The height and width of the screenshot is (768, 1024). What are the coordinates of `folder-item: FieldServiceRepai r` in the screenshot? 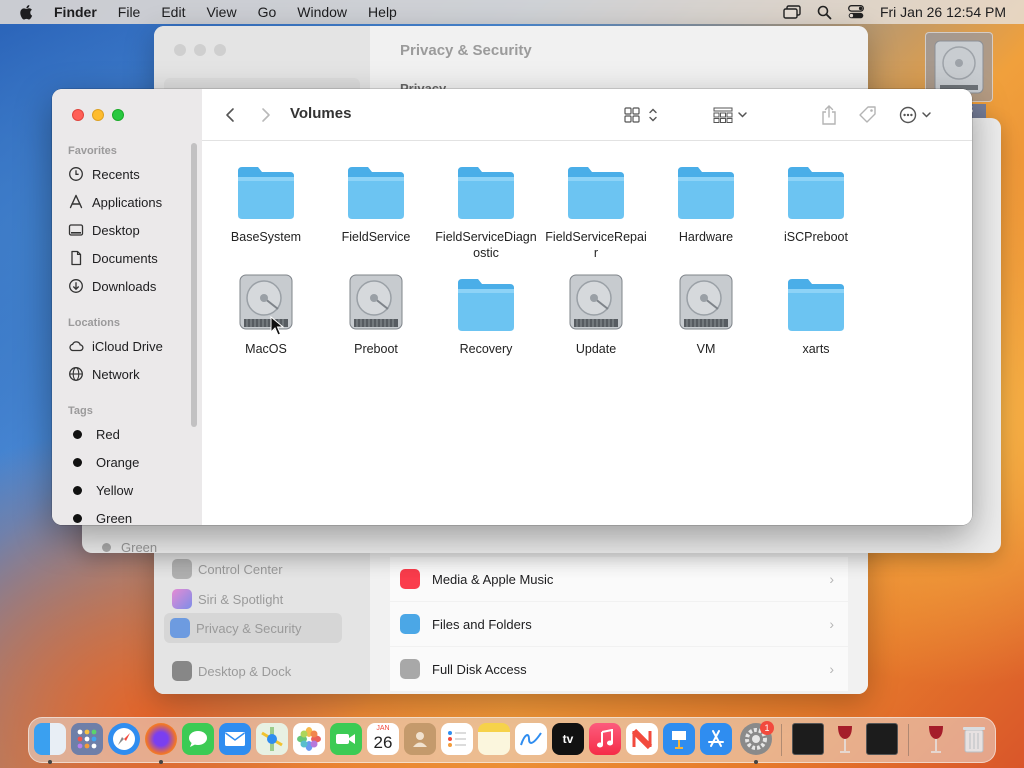 It's located at (596, 210).